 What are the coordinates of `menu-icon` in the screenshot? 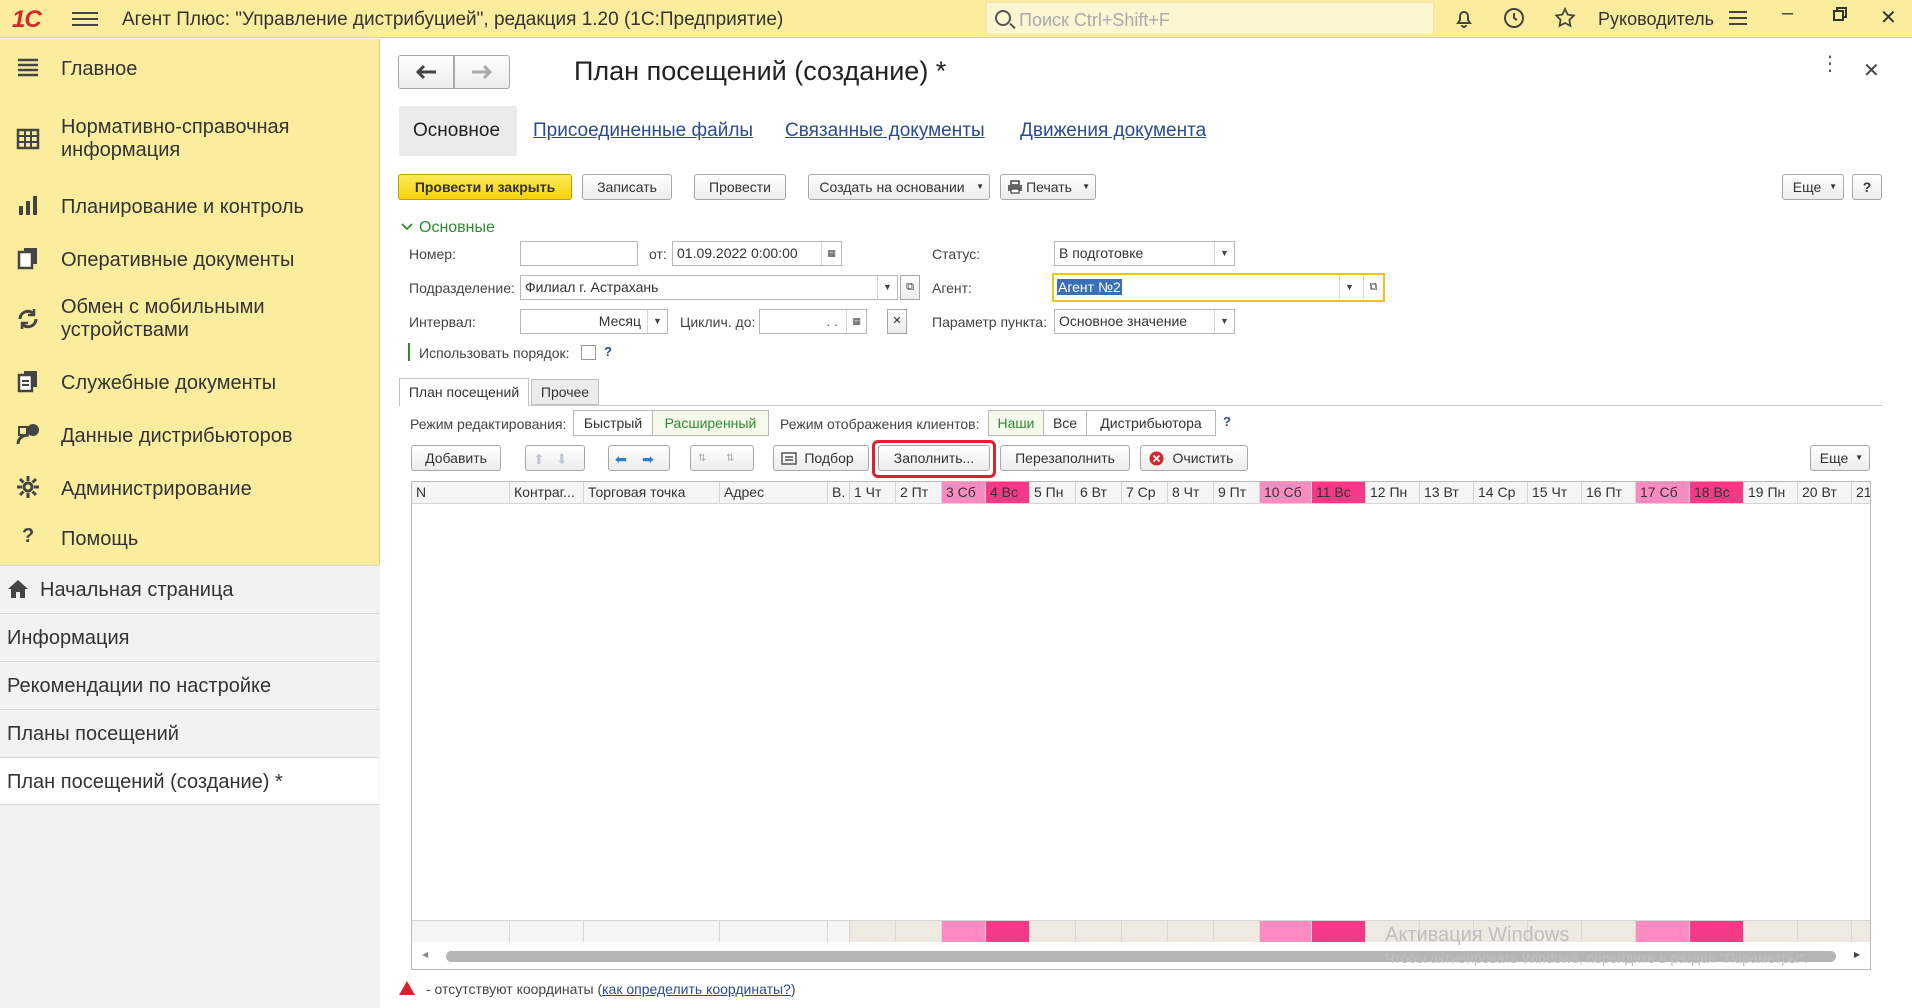 It's located at (85, 19).